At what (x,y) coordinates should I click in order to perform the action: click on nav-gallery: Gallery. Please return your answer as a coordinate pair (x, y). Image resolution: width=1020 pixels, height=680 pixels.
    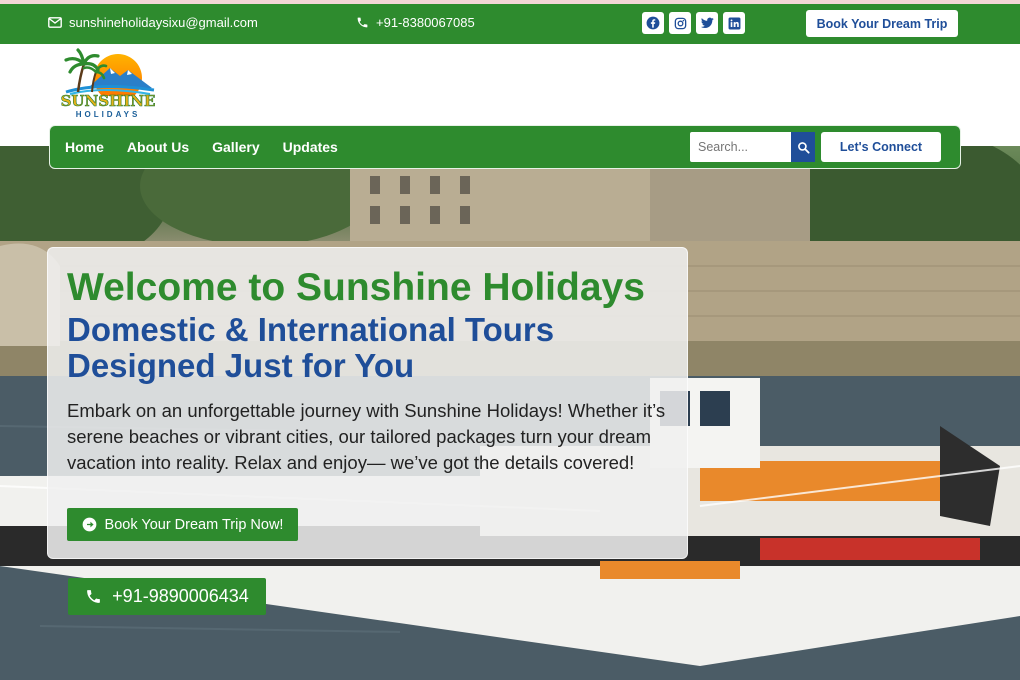
    Looking at the image, I should click on (235, 147).